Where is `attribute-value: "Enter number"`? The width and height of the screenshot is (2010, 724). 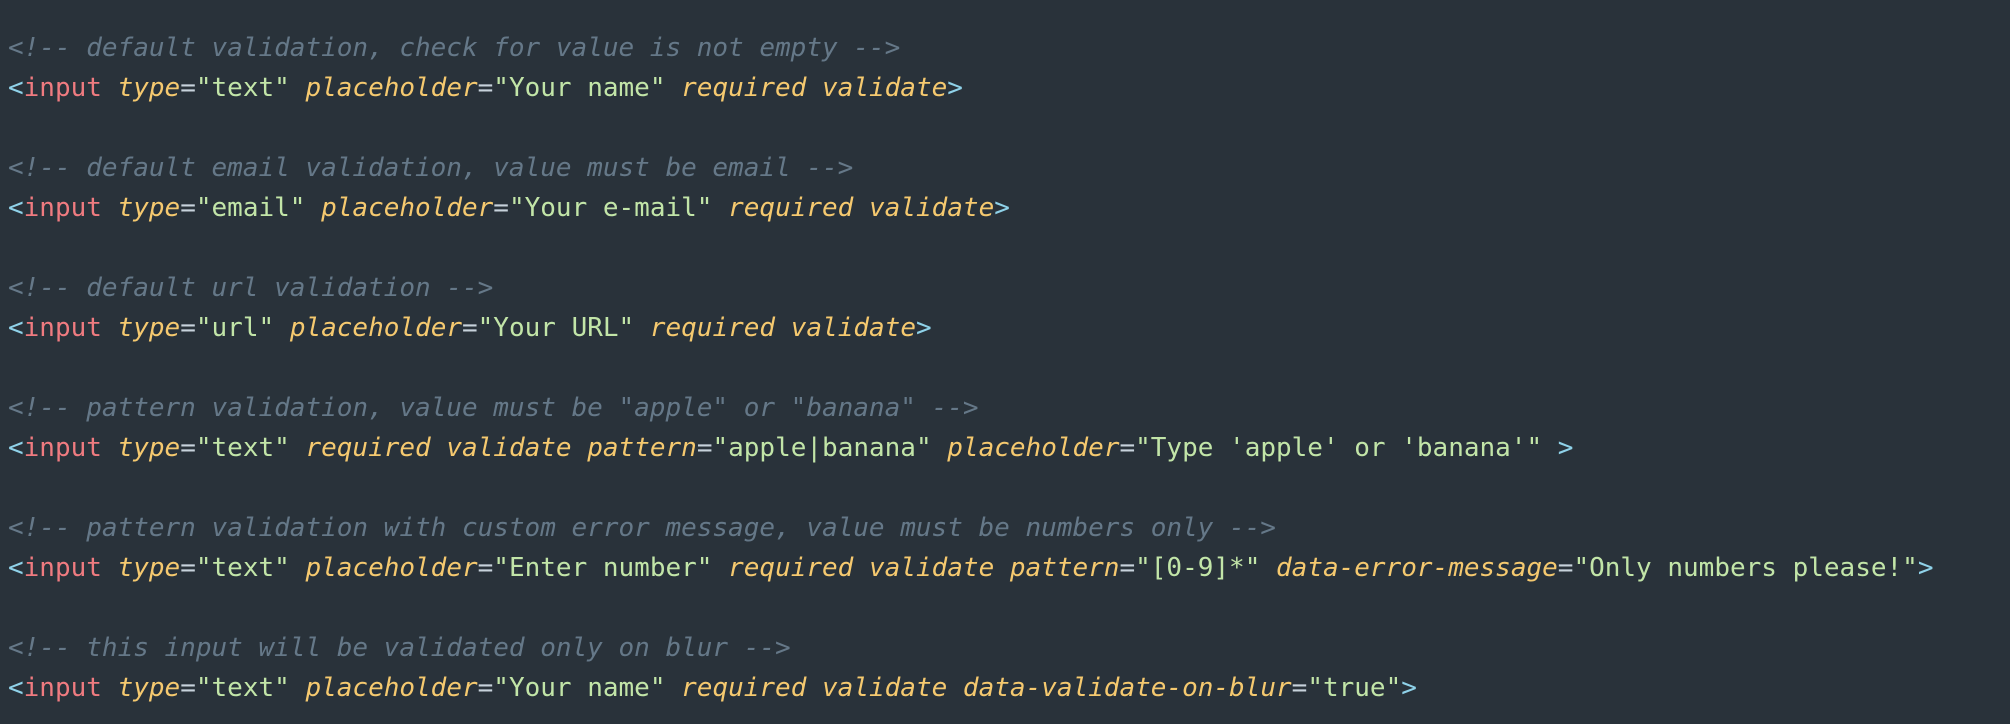 attribute-value: "Enter number" is located at coordinates (603, 568).